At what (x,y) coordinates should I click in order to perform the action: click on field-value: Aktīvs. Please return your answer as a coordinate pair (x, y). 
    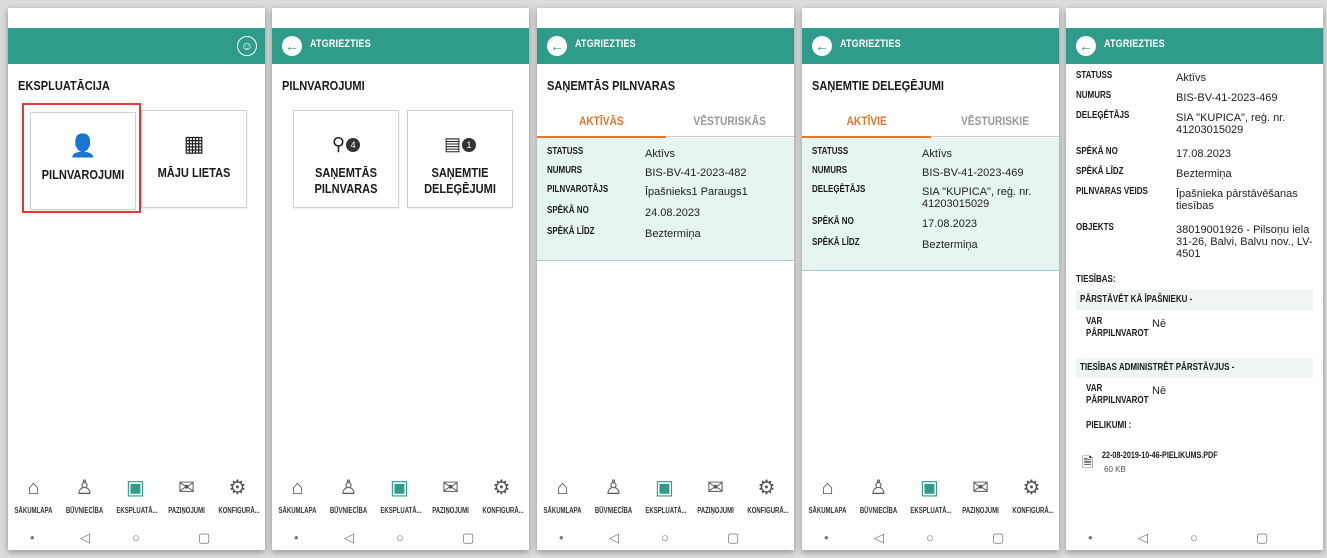
    Looking at the image, I should click on (1191, 78).